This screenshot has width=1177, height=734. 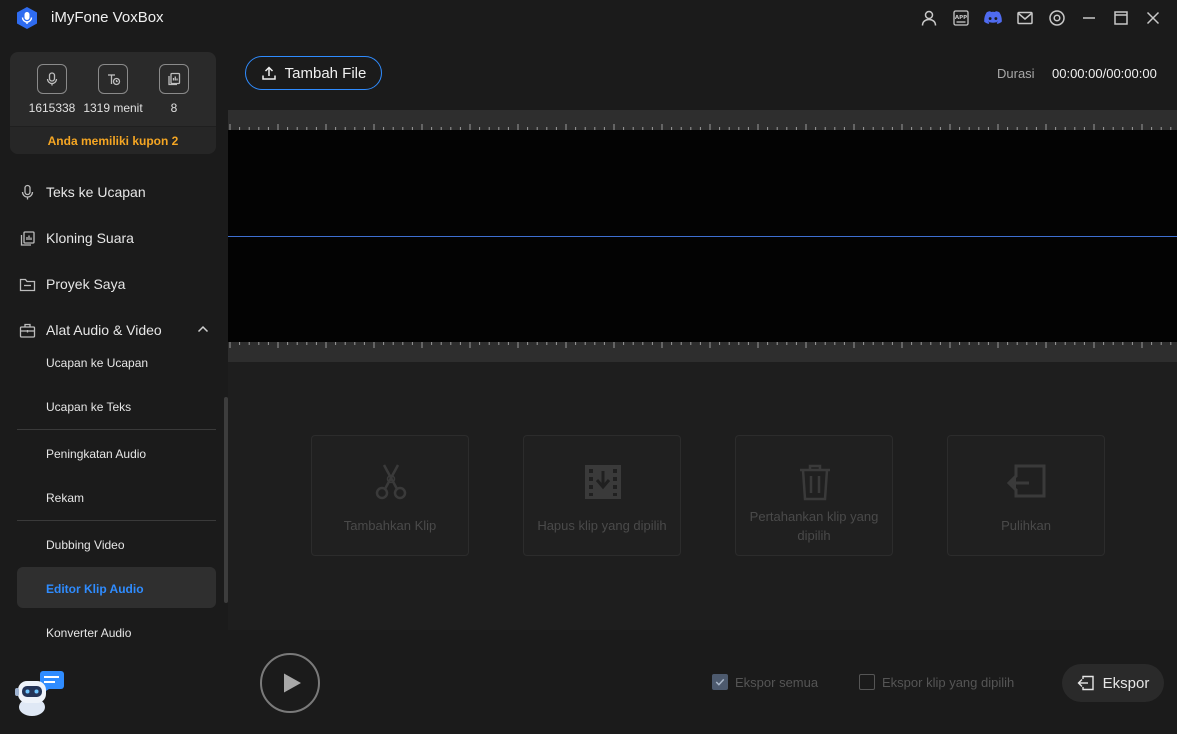 What do you see at coordinates (96, 192) in the screenshot?
I see `nav-label: Teks ke Ucapan` at bounding box center [96, 192].